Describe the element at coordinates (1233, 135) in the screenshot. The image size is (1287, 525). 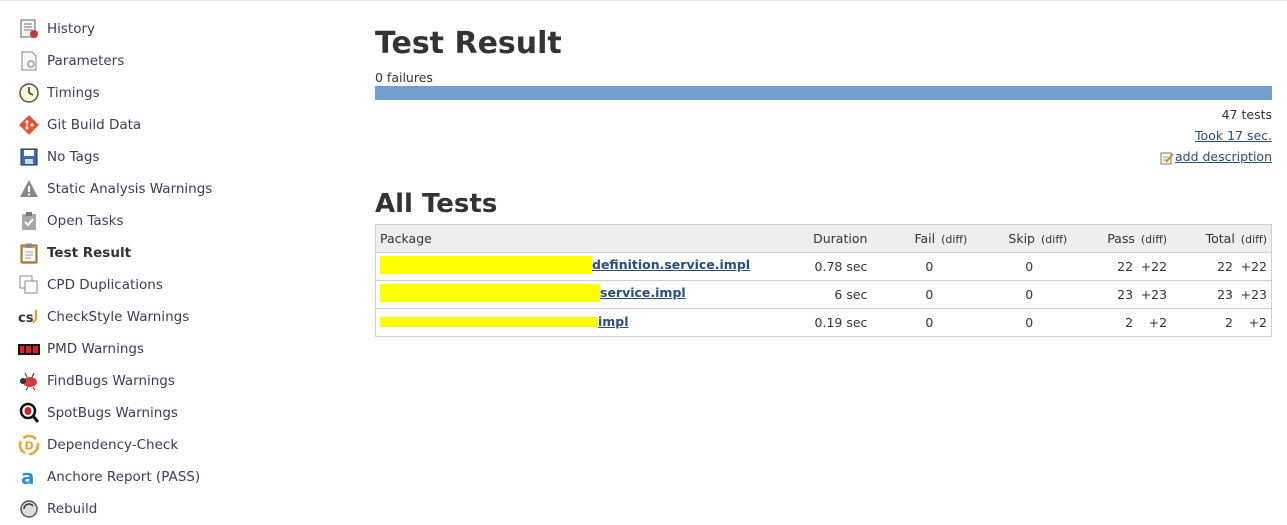
I see `duration-link: Took 17 sec.` at that location.